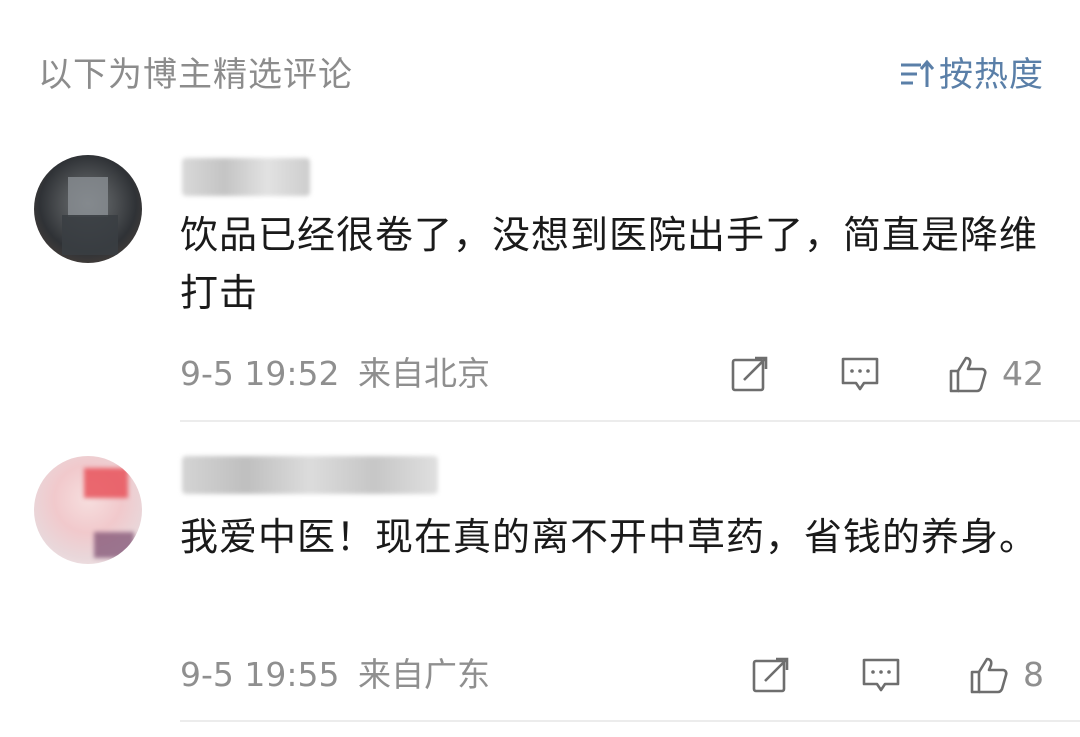 The image size is (1080, 737). What do you see at coordinates (996, 374) in the screenshot?
I see `like-button: 42` at bounding box center [996, 374].